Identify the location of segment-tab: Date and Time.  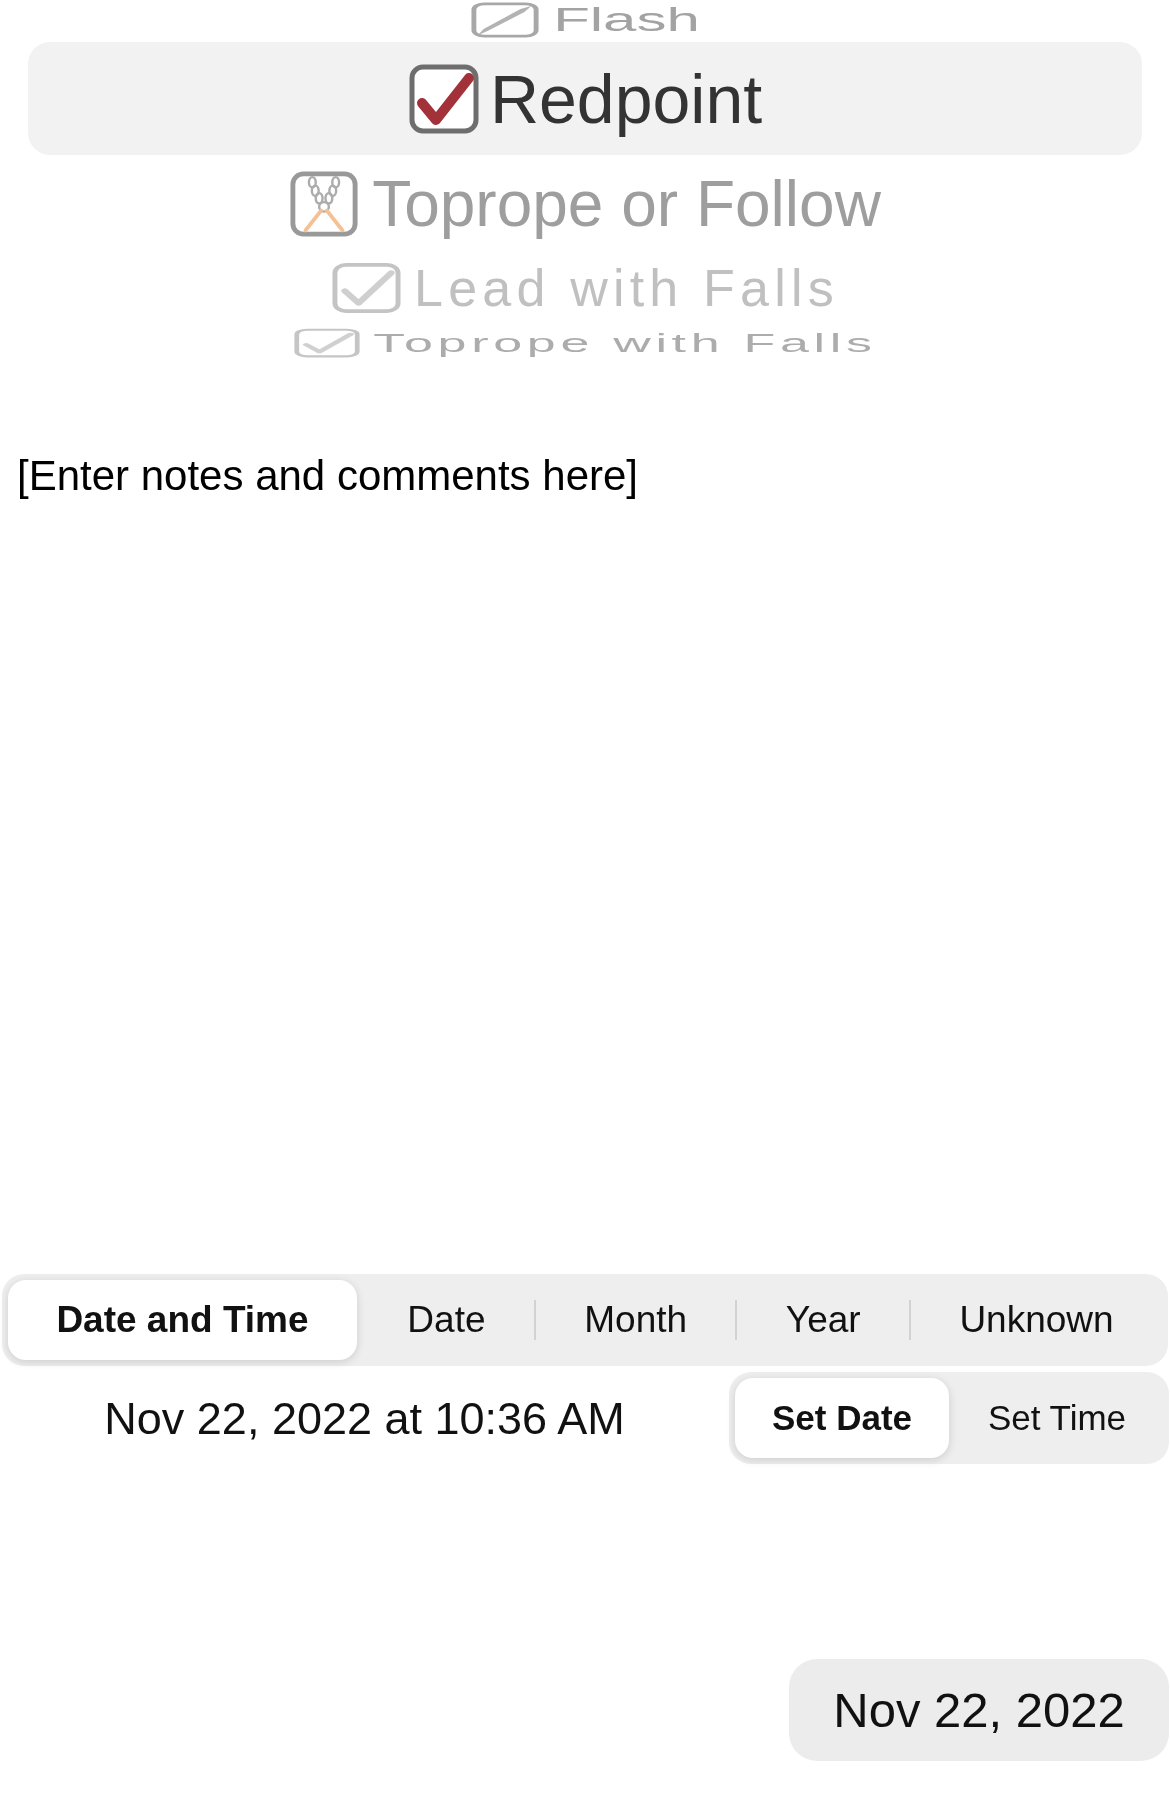
(182, 1320).